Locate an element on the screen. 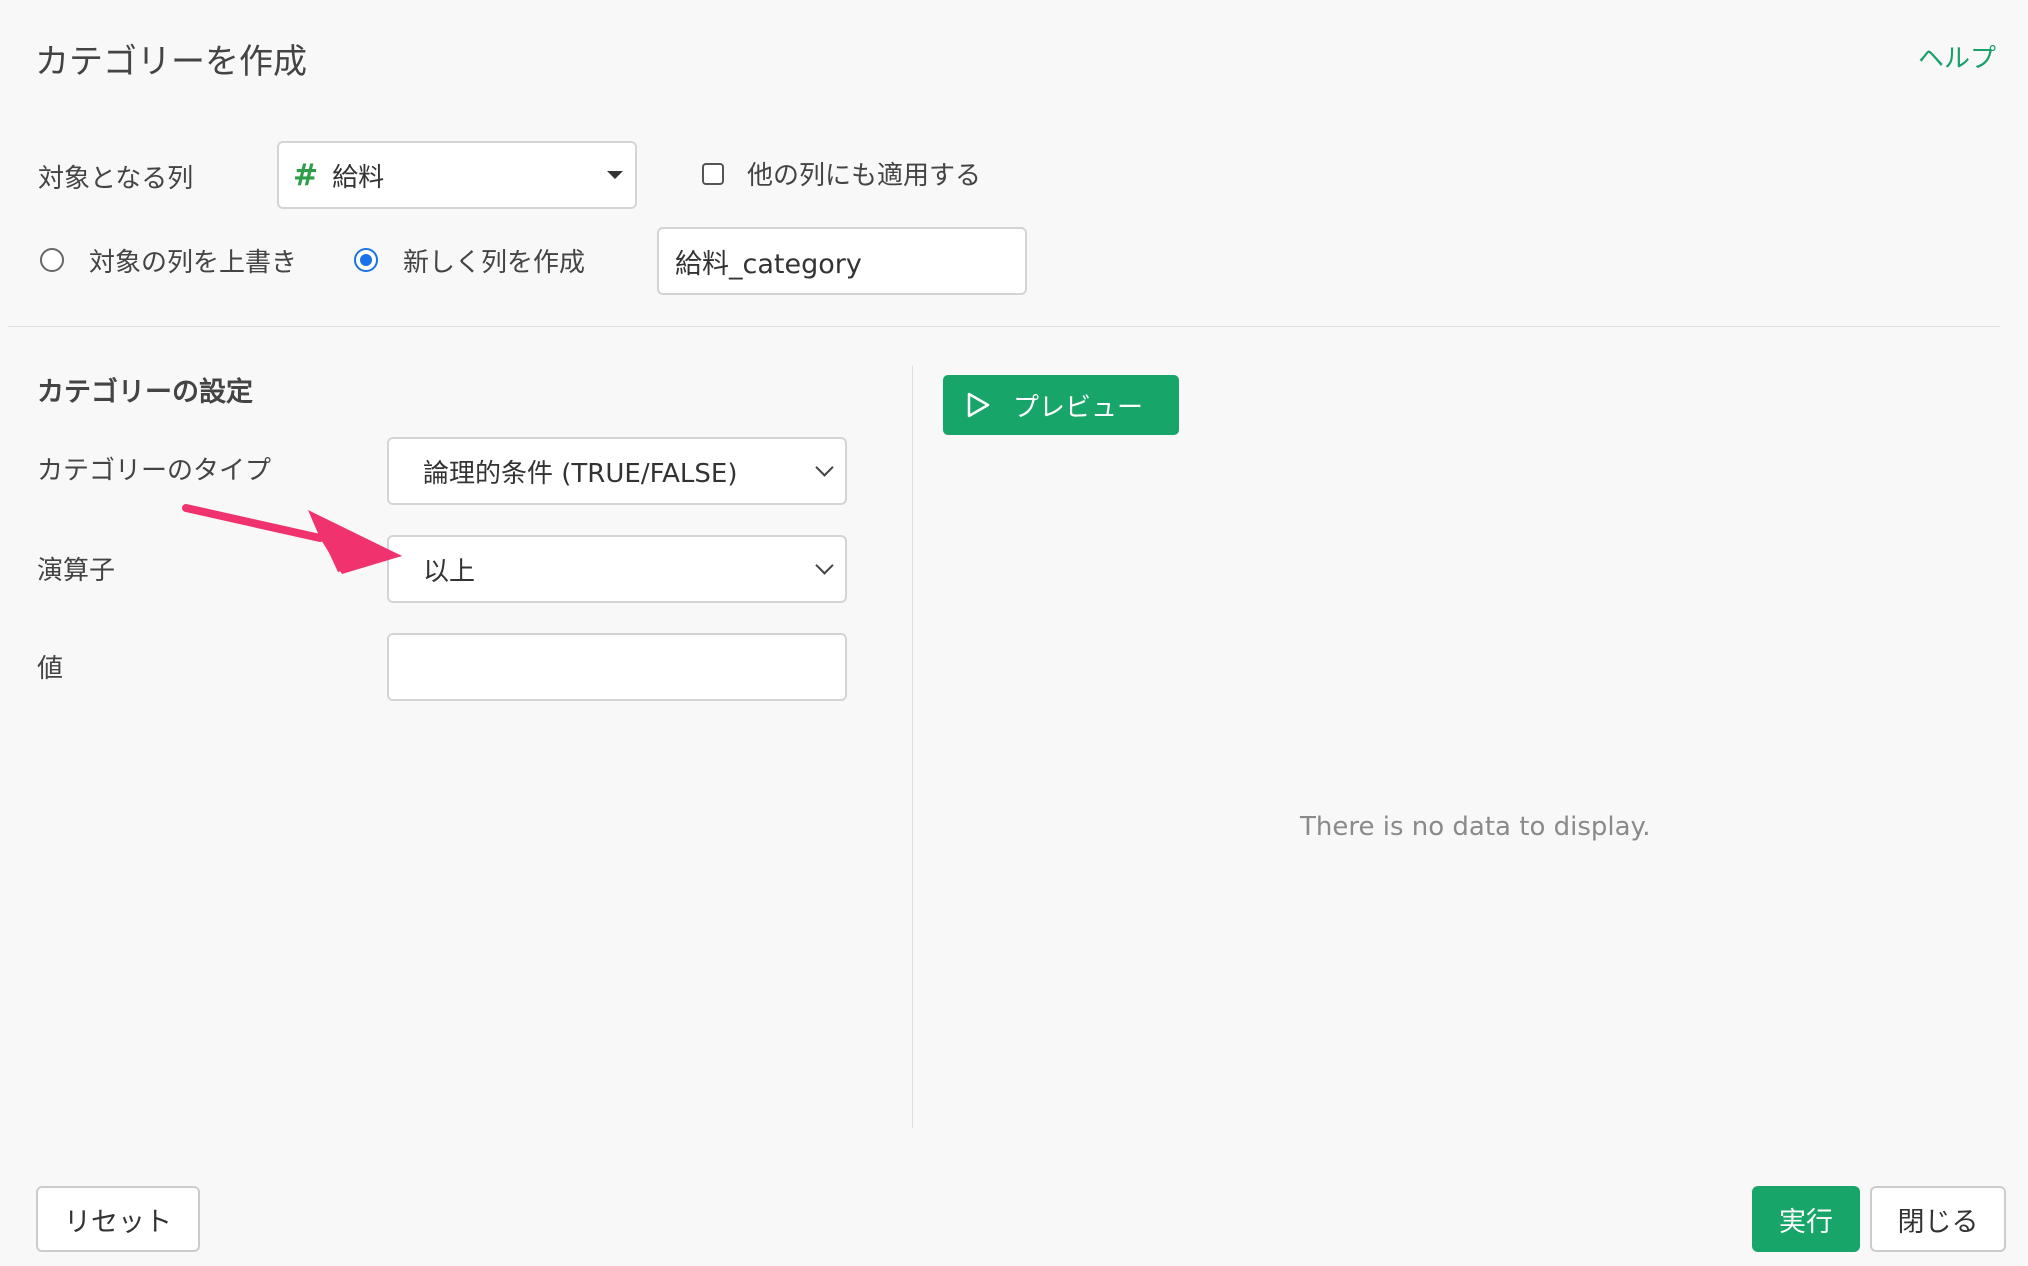  new-column-radio is located at coordinates (366, 260).